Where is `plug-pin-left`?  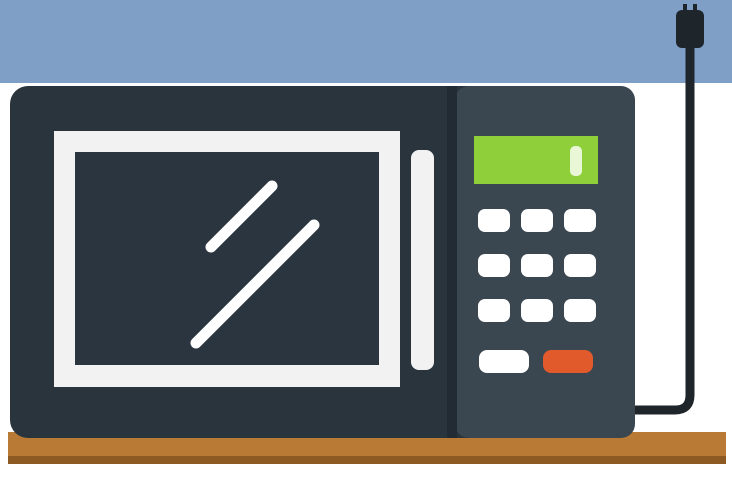 plug-pin-left is located at coordinates (685, 9).